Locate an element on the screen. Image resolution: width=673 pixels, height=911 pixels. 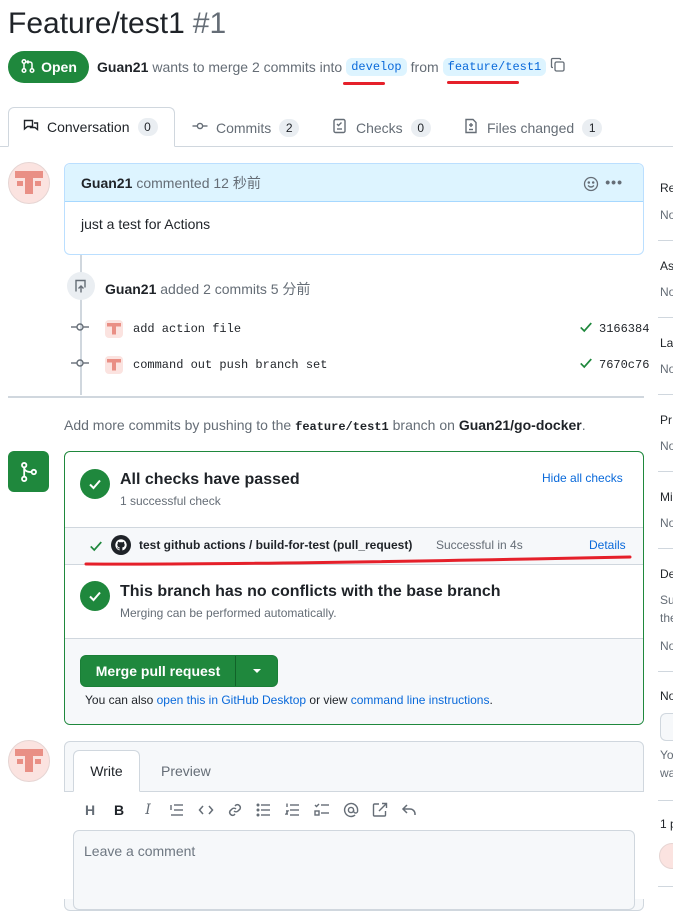
tab-label: Commits is located at coordinates (244, 127).